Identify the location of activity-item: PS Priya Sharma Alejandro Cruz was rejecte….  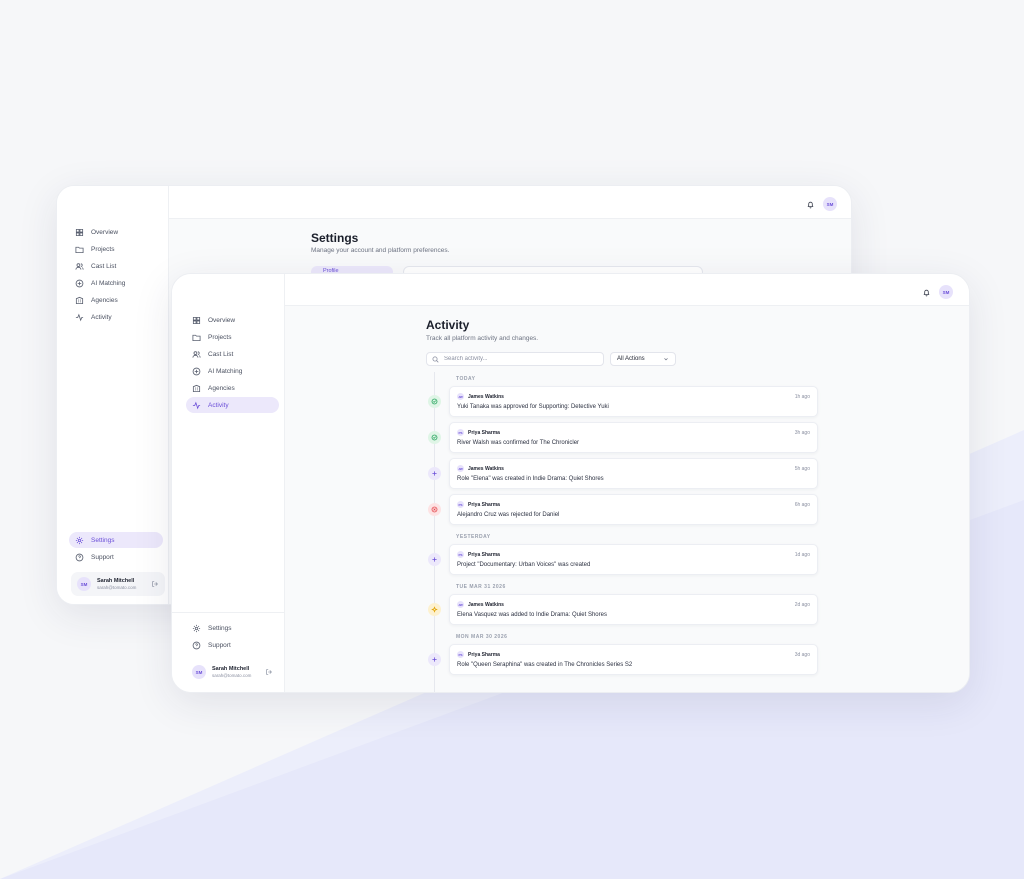
(623, 512).